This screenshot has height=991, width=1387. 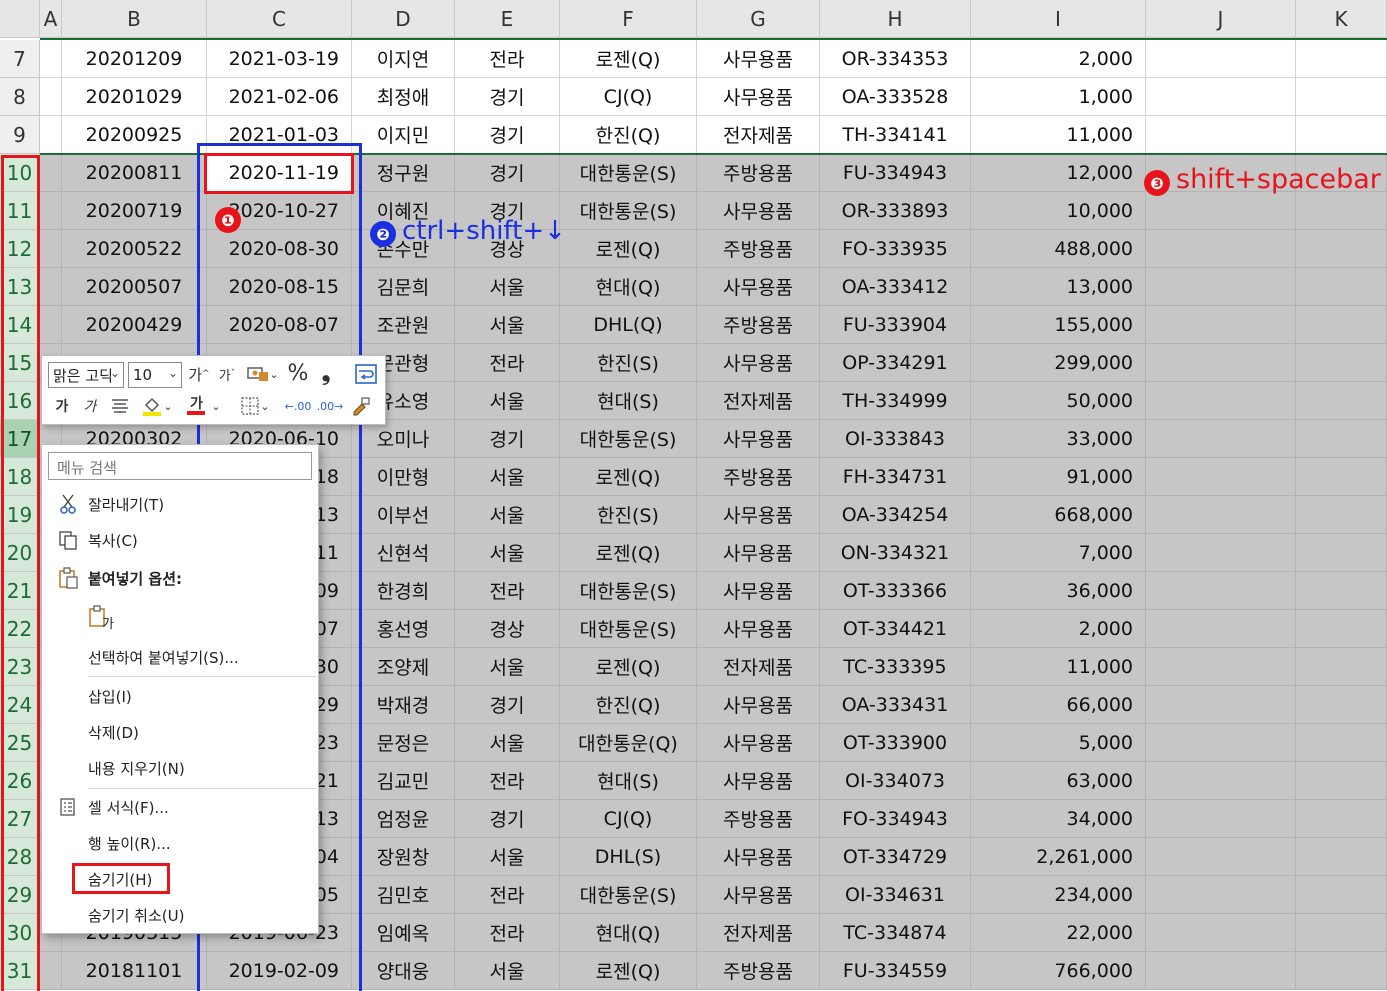 What do you see at coordinates (366, 374) in the screenshot?
I see `wrap-text-icon` at bounding box center [366, 374].